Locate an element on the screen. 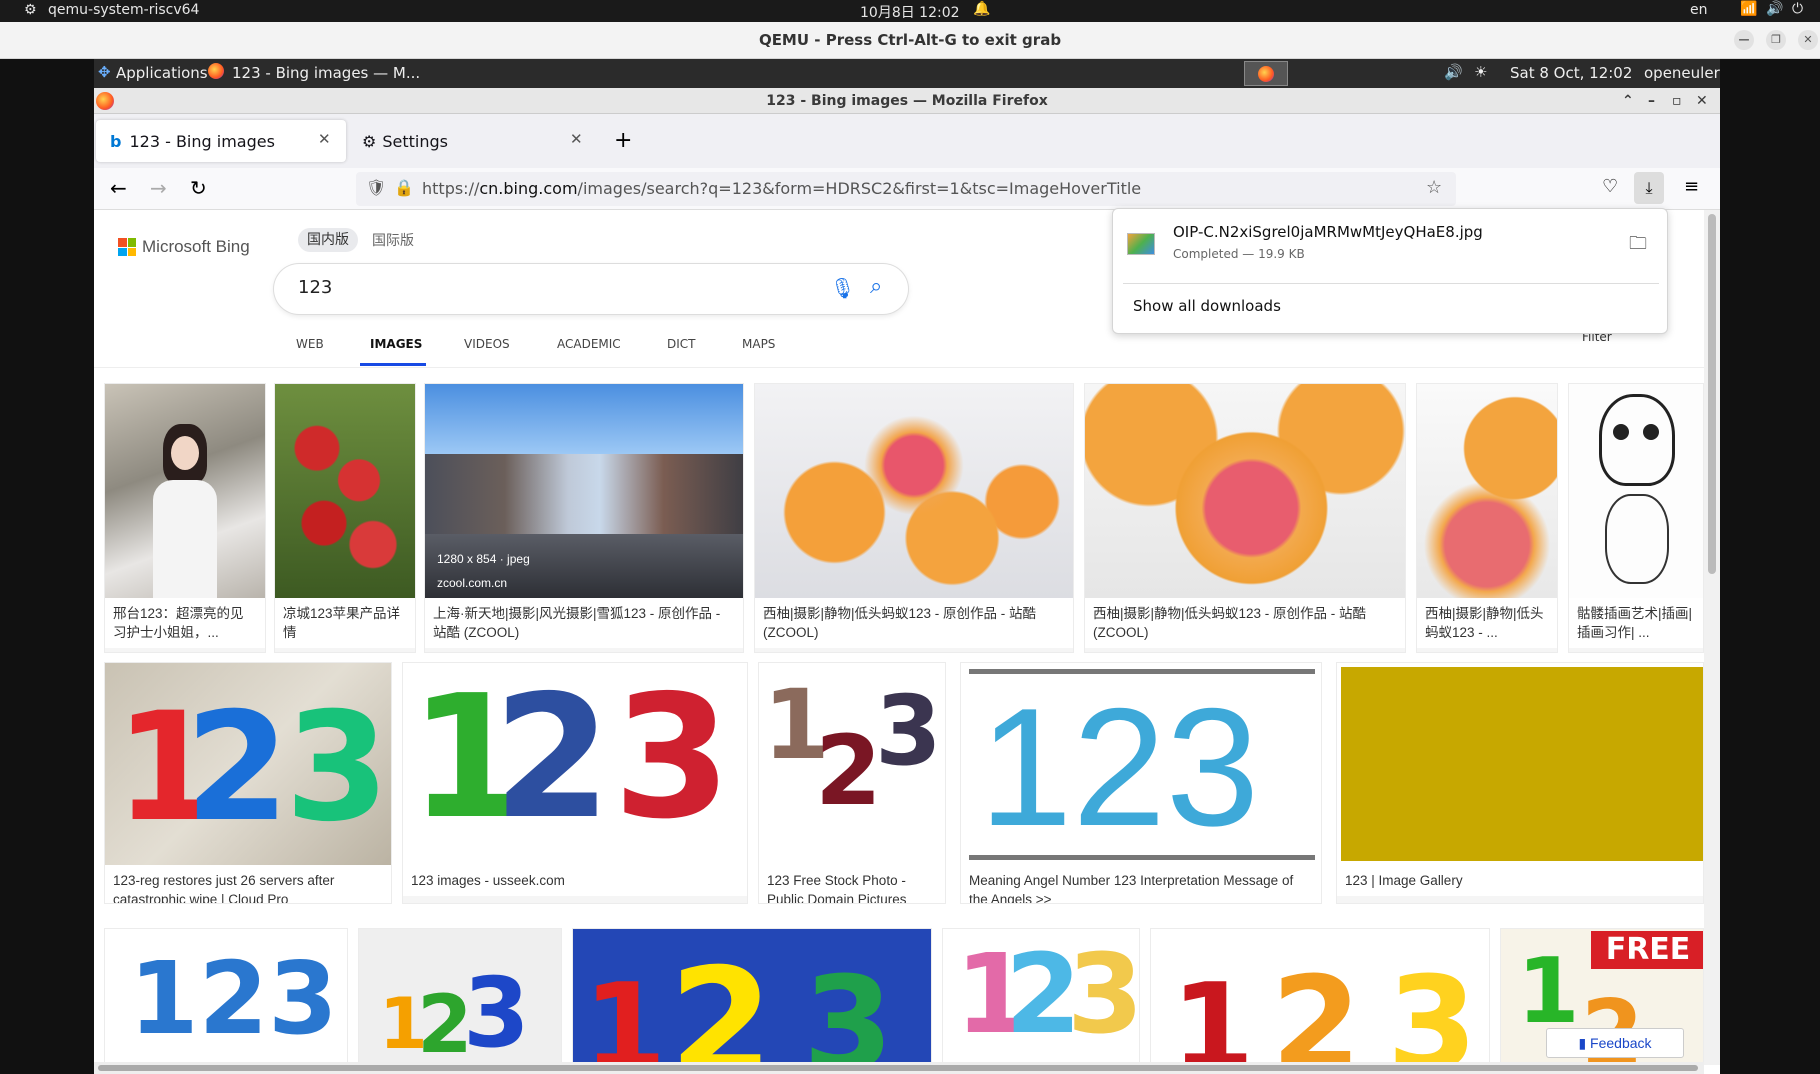  image-thumbnail: 1280 x 854 · jpeg zcool.com.cn is located at coordinates (584, 491).